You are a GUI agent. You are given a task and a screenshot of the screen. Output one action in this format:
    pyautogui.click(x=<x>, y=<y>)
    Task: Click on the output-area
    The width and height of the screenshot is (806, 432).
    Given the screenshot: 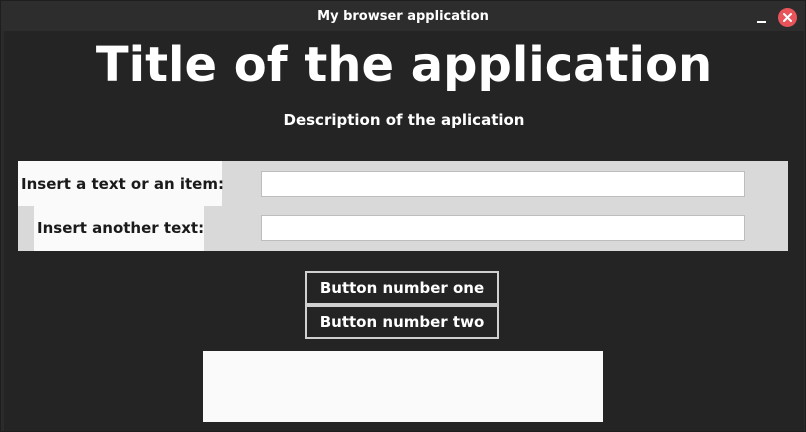 What is the action you would take?
    pyautogui.click(x=403, y=386)
    